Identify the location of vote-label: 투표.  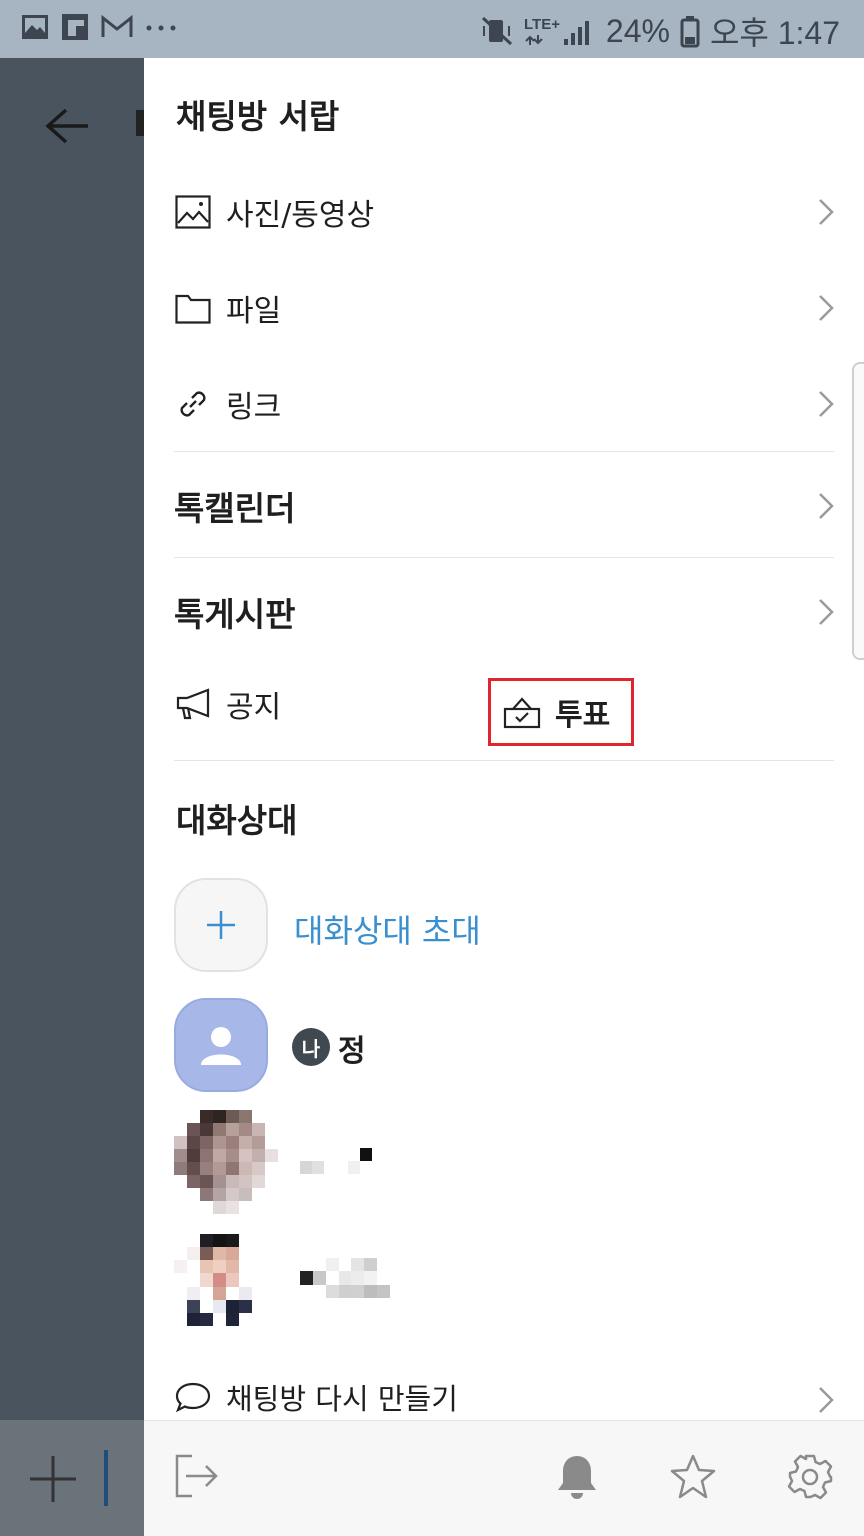
(583, 715).